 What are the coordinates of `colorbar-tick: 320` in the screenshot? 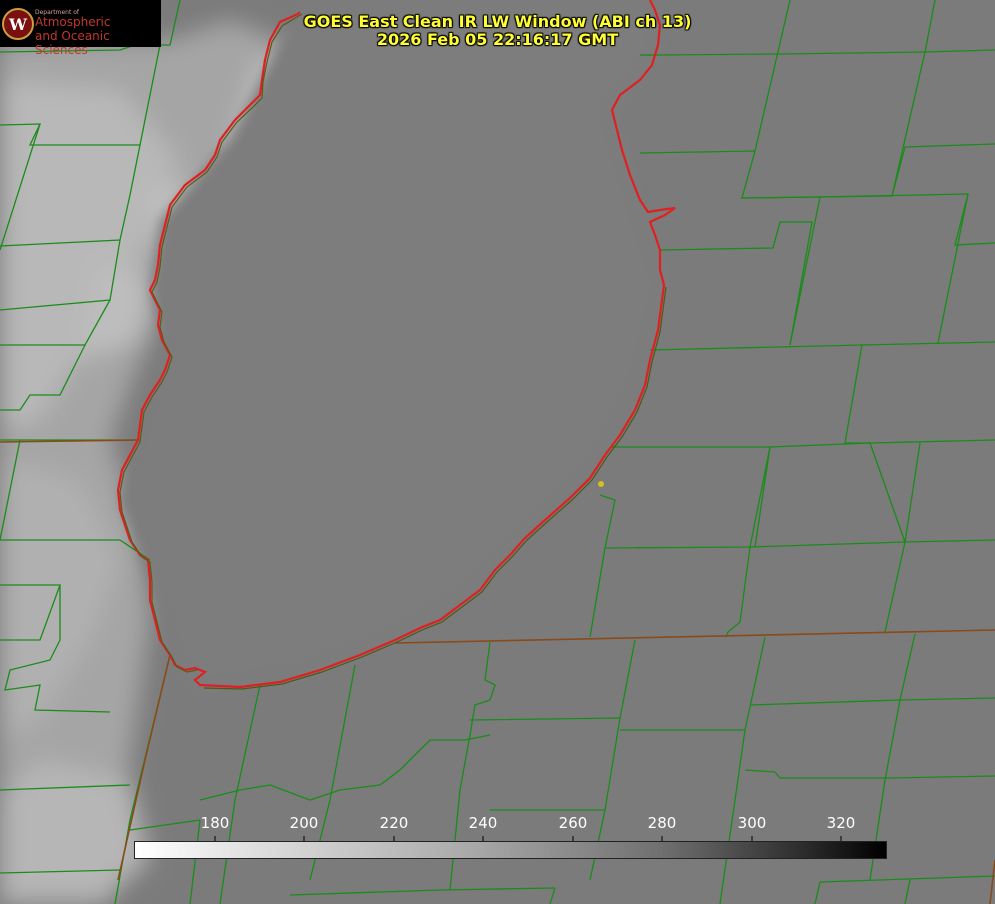 It's located at (841, 823).